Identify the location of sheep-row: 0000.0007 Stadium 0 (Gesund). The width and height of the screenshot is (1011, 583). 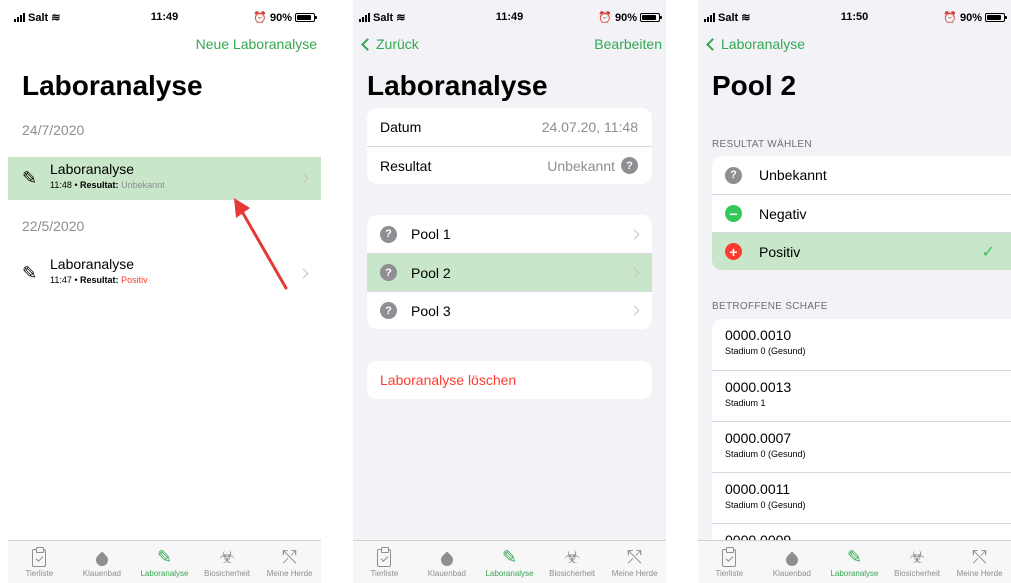
(861, 446).